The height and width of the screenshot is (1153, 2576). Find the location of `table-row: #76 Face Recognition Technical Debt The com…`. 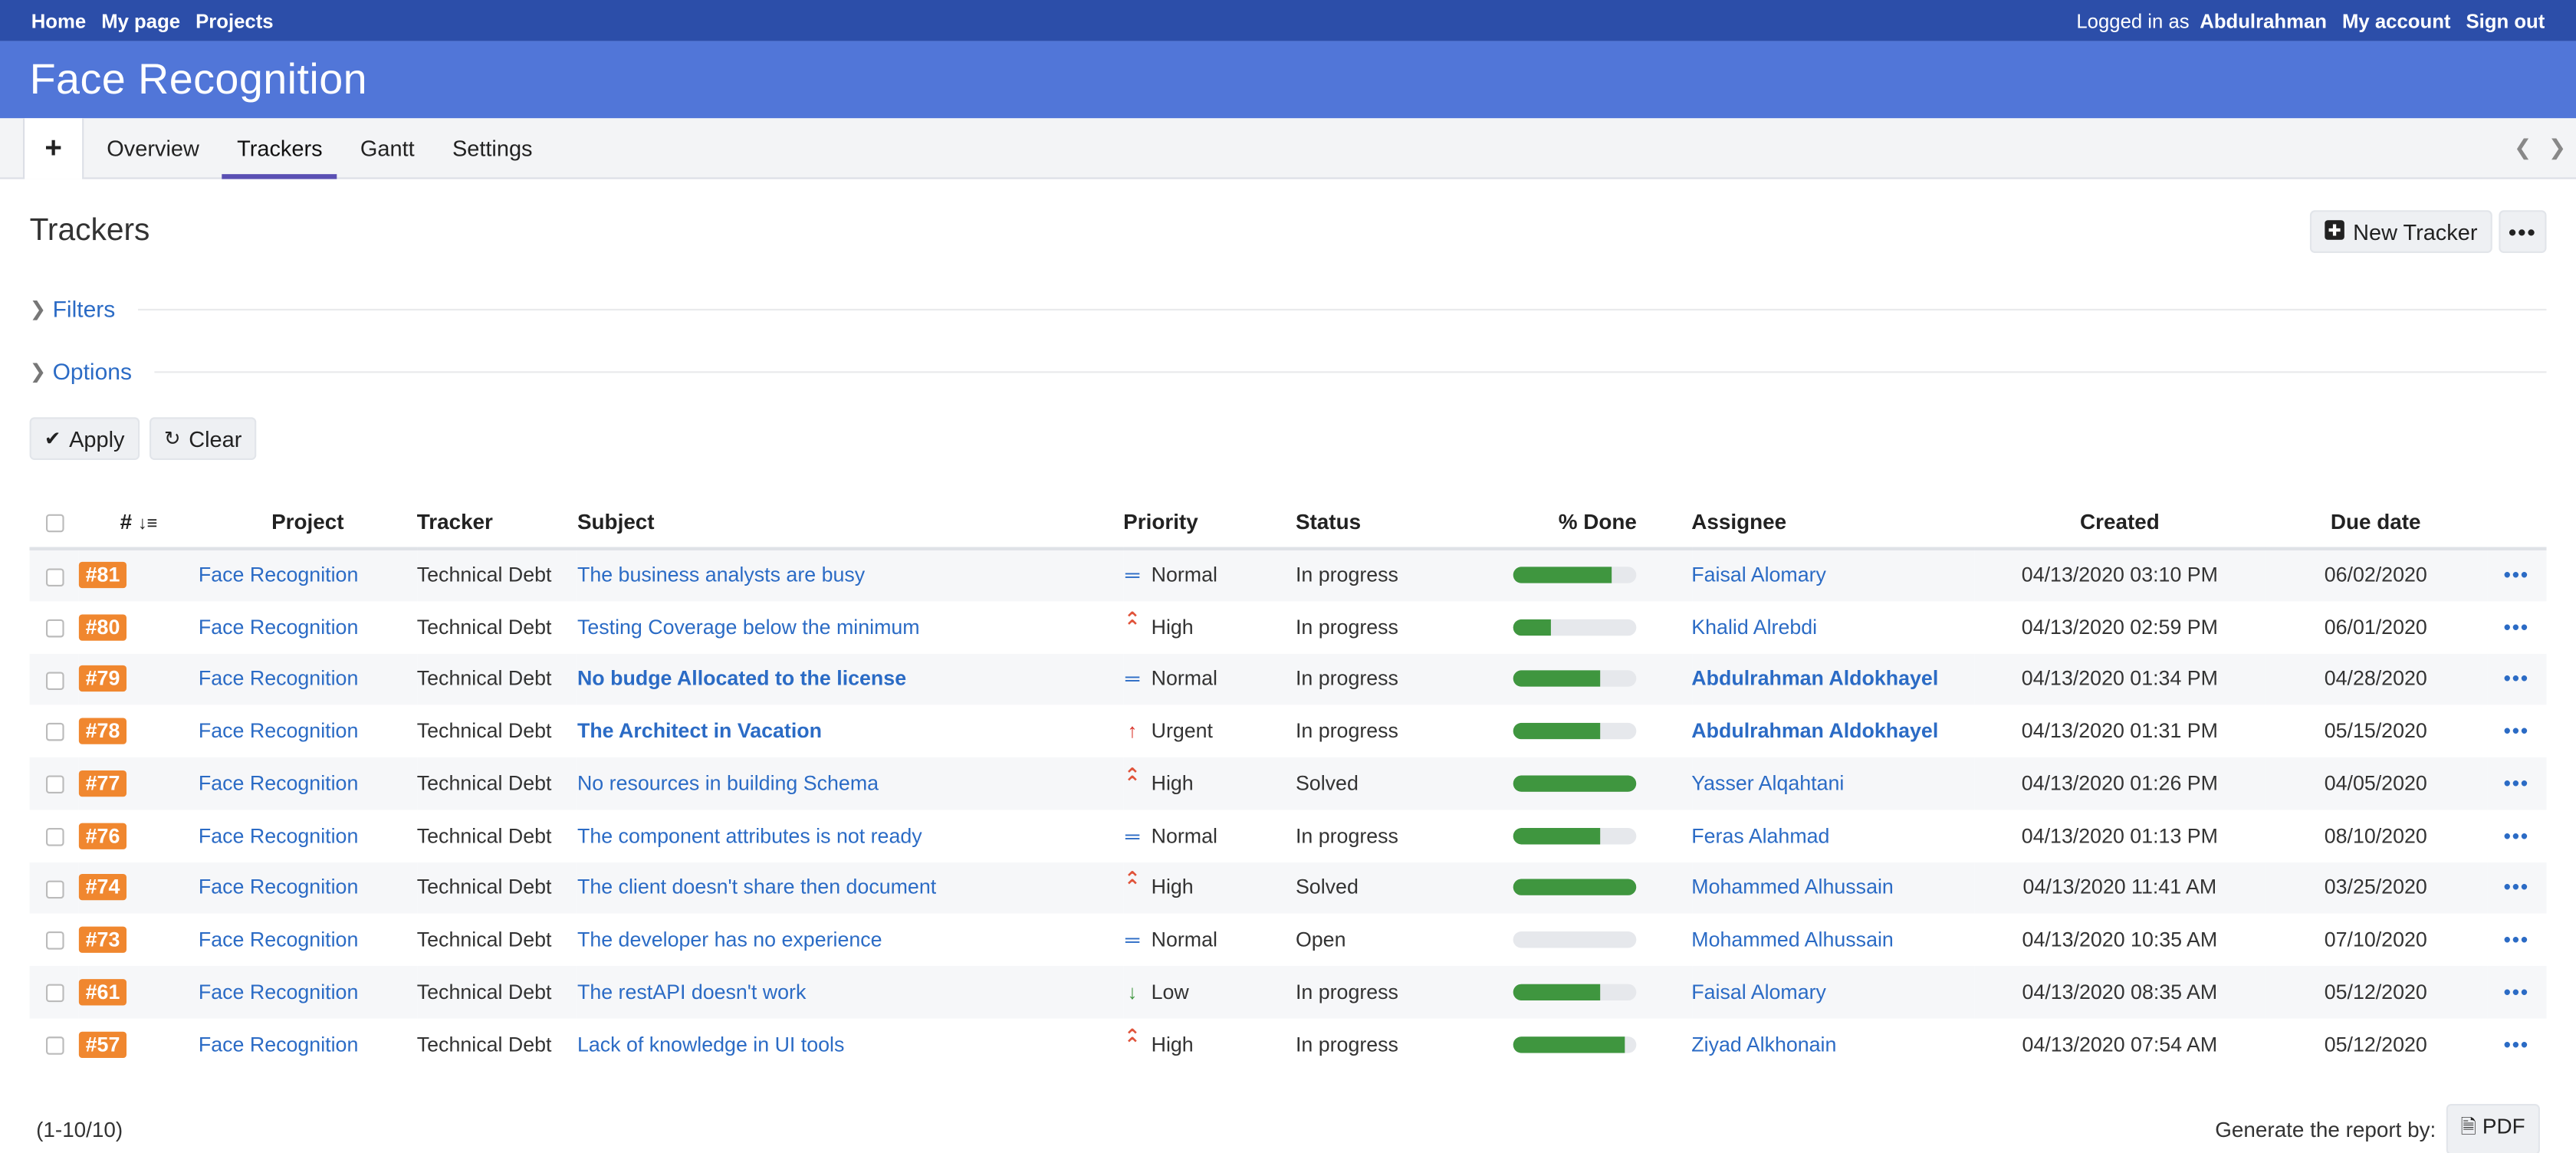

table-row: #76 Face Recognition Technical Debt The com… is located at coordinates (1288, 836).